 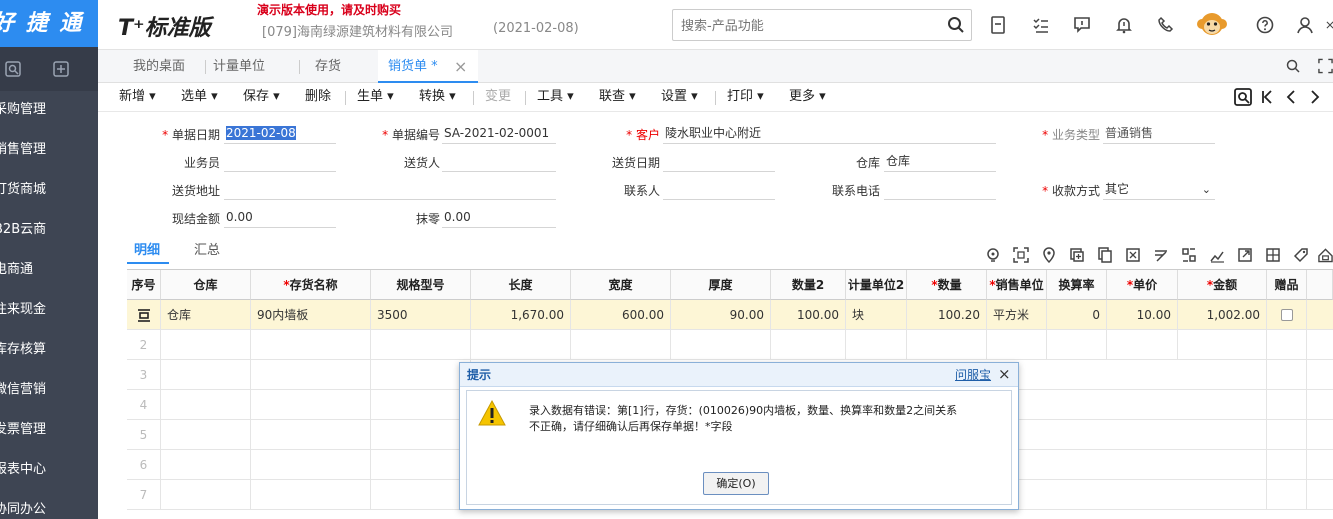 I want to click on change-button: 变更, so click(x=498, y=97).